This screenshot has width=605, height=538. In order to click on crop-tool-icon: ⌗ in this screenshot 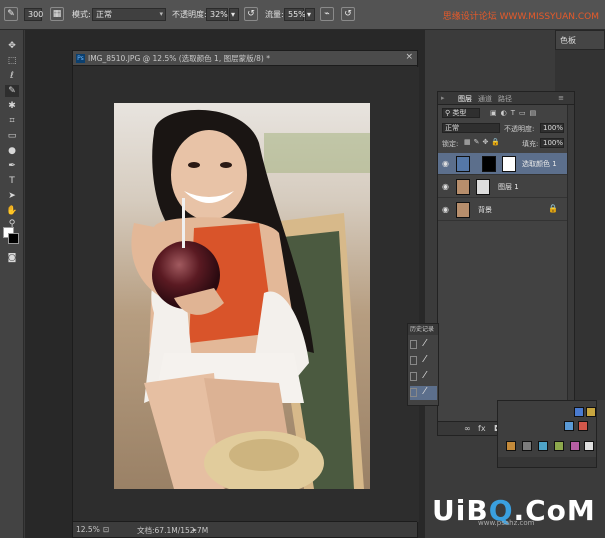, I will do `click(12, 121)`.